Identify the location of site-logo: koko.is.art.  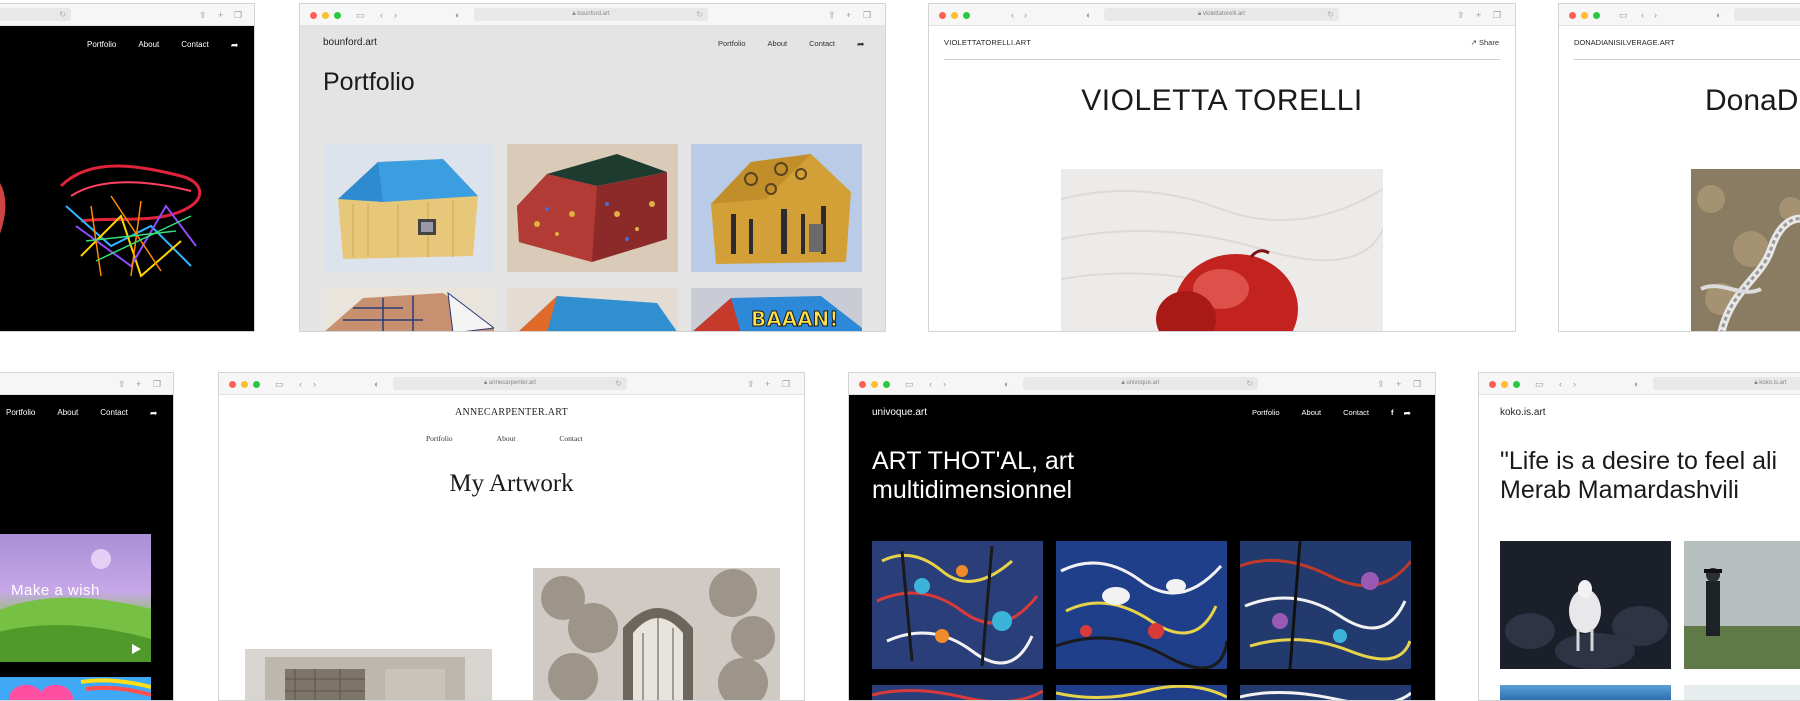
(1523, 412).